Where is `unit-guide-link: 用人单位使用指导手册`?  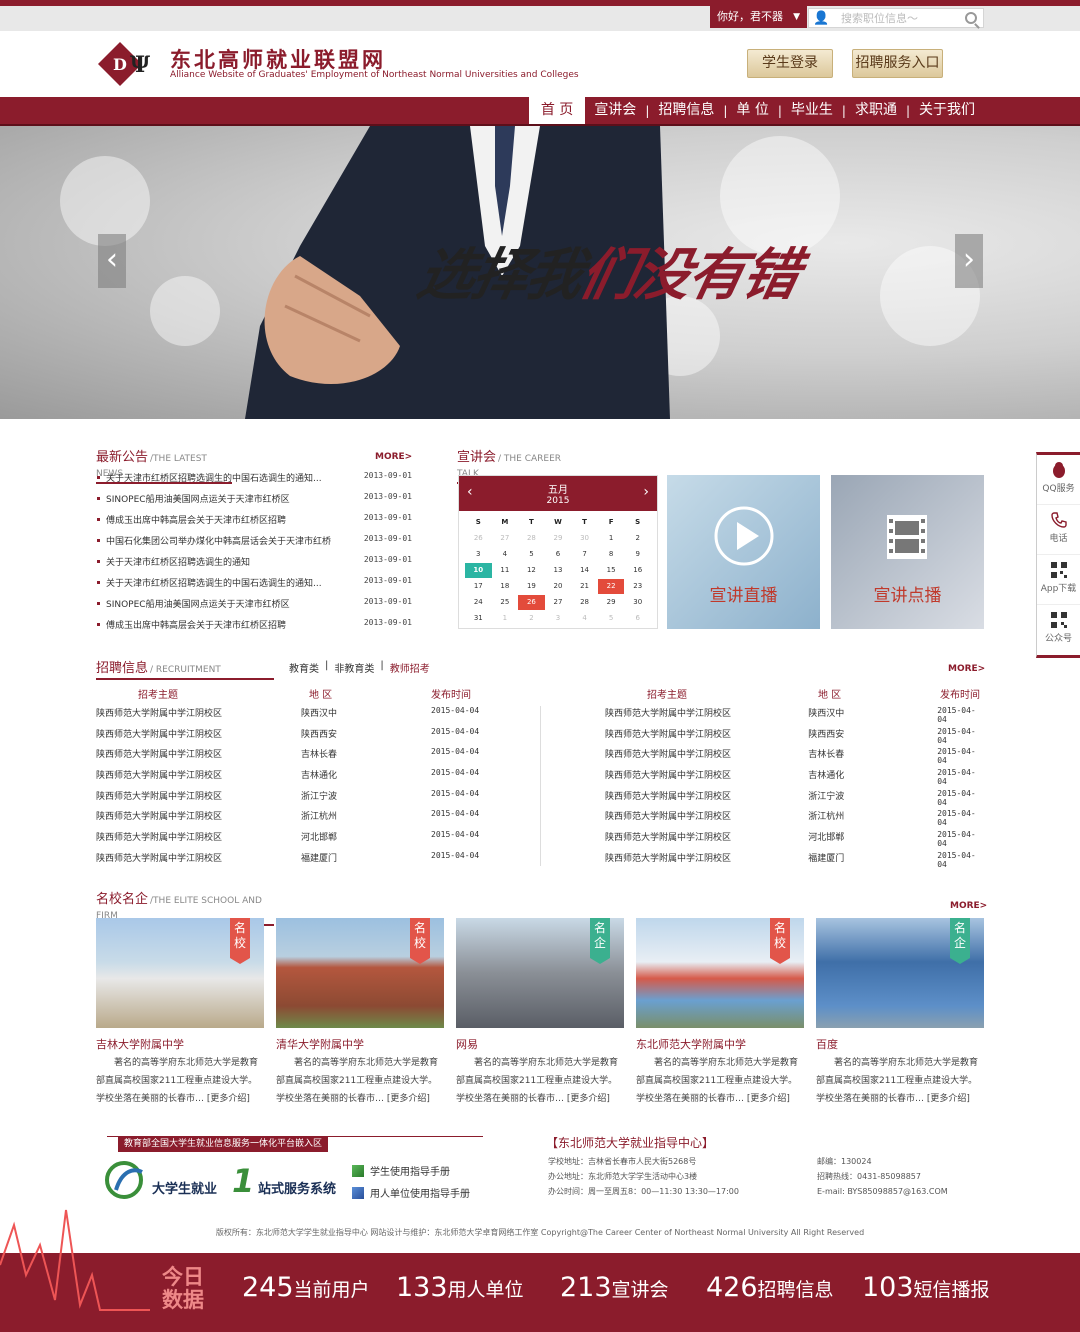
unit-guide-link: 用人单位使用指导手册 is located at coordinates (411, 1192).